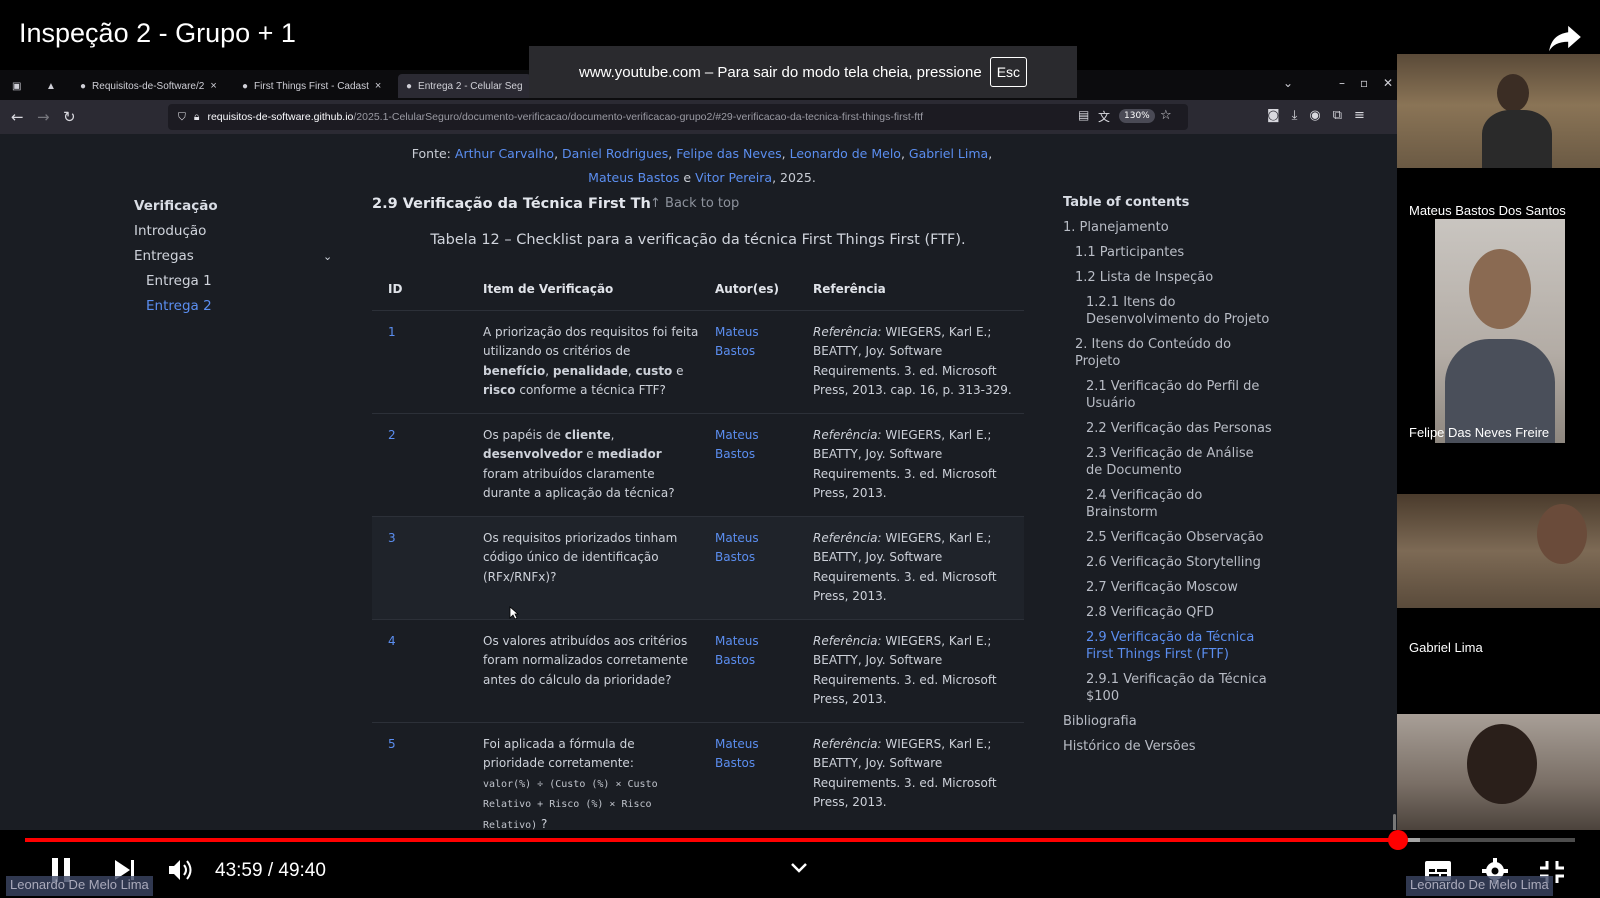  I want to click on tab-list-chevron-icon: ⌄, so click(1288, 83).